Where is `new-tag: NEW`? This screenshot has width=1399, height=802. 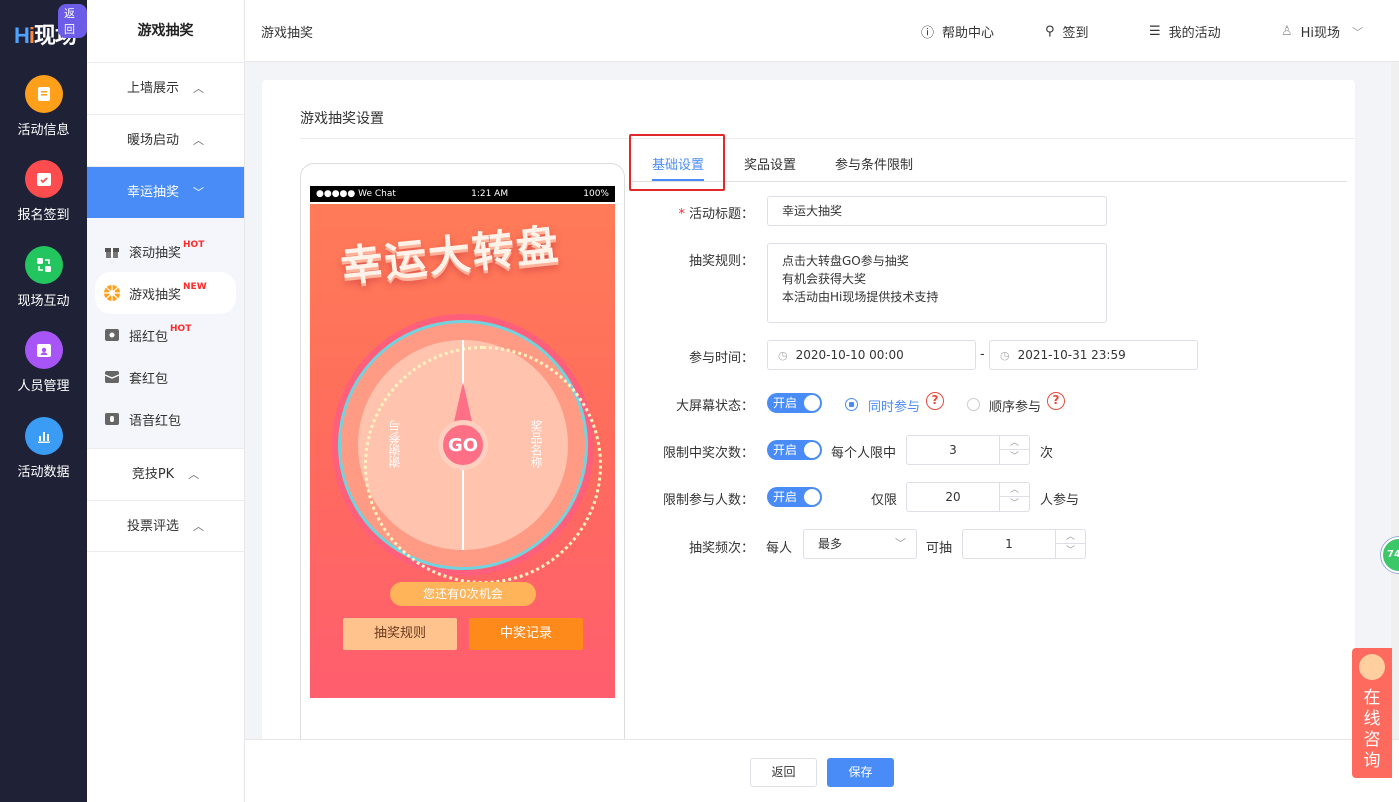 new-tag: NEW is located at coordinates (195, 287).